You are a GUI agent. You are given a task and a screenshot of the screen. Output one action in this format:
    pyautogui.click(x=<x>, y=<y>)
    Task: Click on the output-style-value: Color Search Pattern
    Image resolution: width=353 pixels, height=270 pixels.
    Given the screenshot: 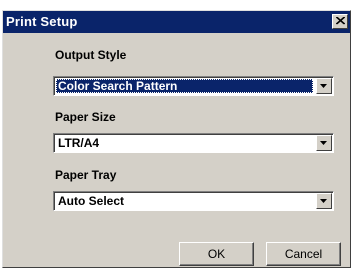 What is the action you would take?
    pyautogui.click(x=184, y=86)
    